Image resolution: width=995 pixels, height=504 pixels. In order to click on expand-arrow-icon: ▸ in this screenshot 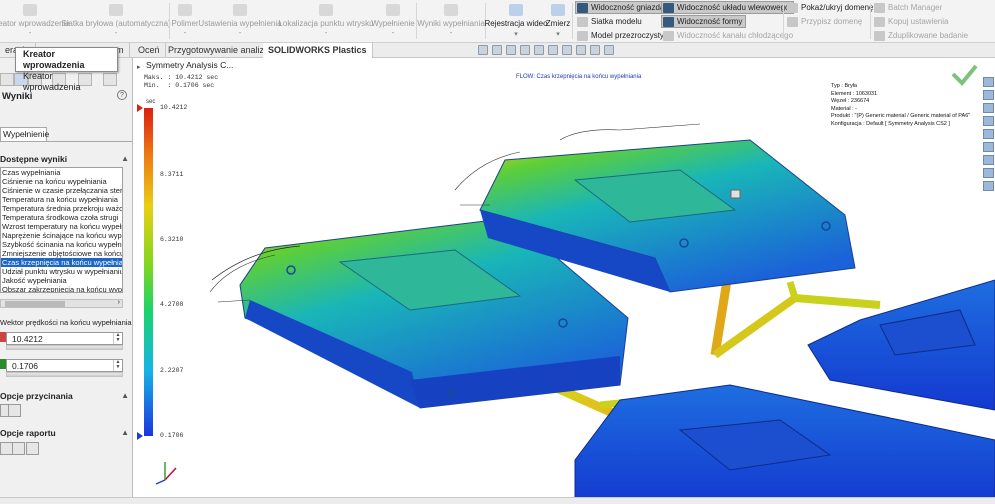, I will do `click(139, 67)`.